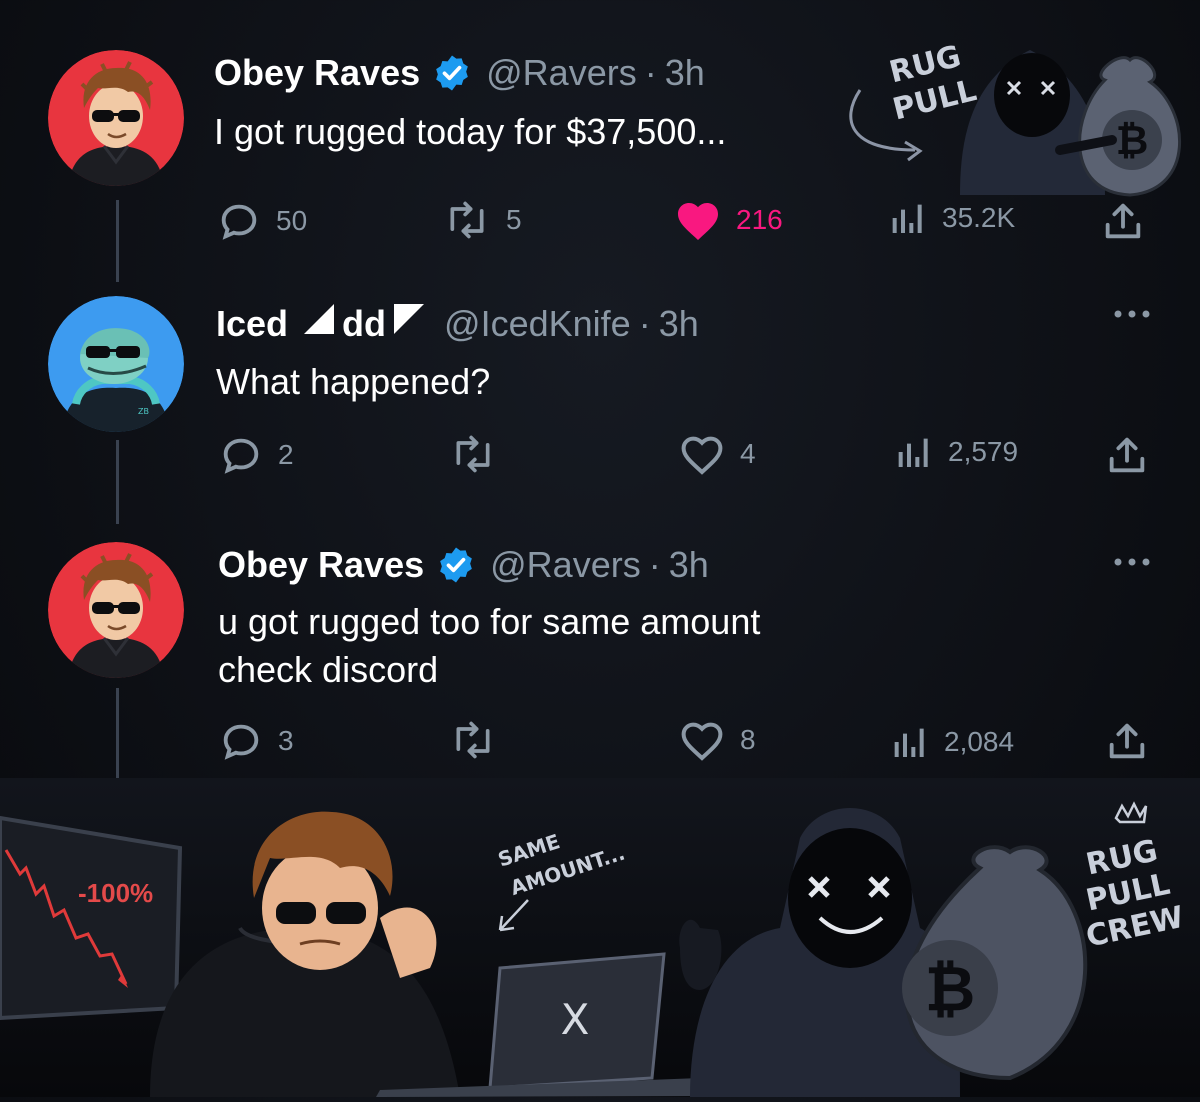  What do you see at coordinates (115, 893) in the screenshot?
I see `chart-label: -100%` at bounding box center [115, 893].